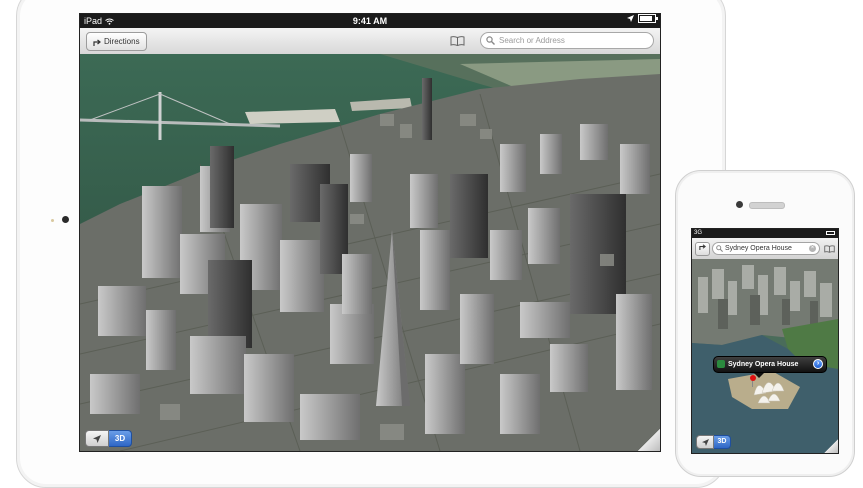 The width and height of the screenshot is (863, 488). I want to click on ipad-map-controls: 3D, so click(108, 438).